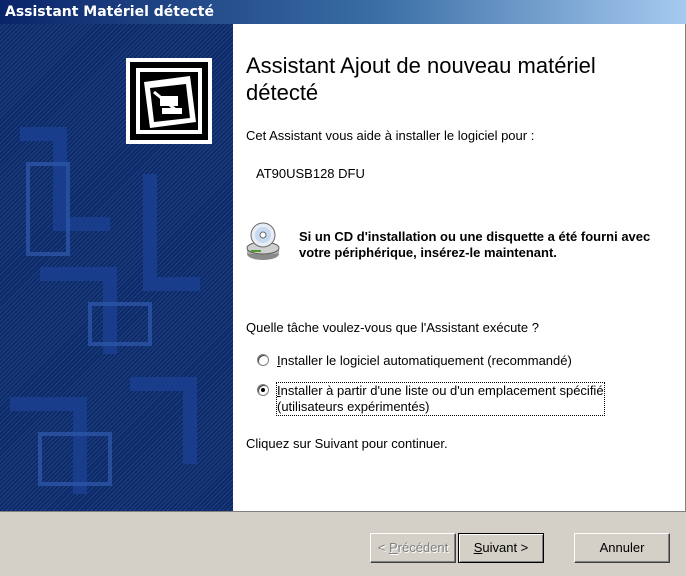 The width and height of the screenshot is (686, 576). What do you see at coordinates (109, 12) in the screenshot?
I see `window-title: Assistant Matériel détecté` at bounding box center [109, 12].